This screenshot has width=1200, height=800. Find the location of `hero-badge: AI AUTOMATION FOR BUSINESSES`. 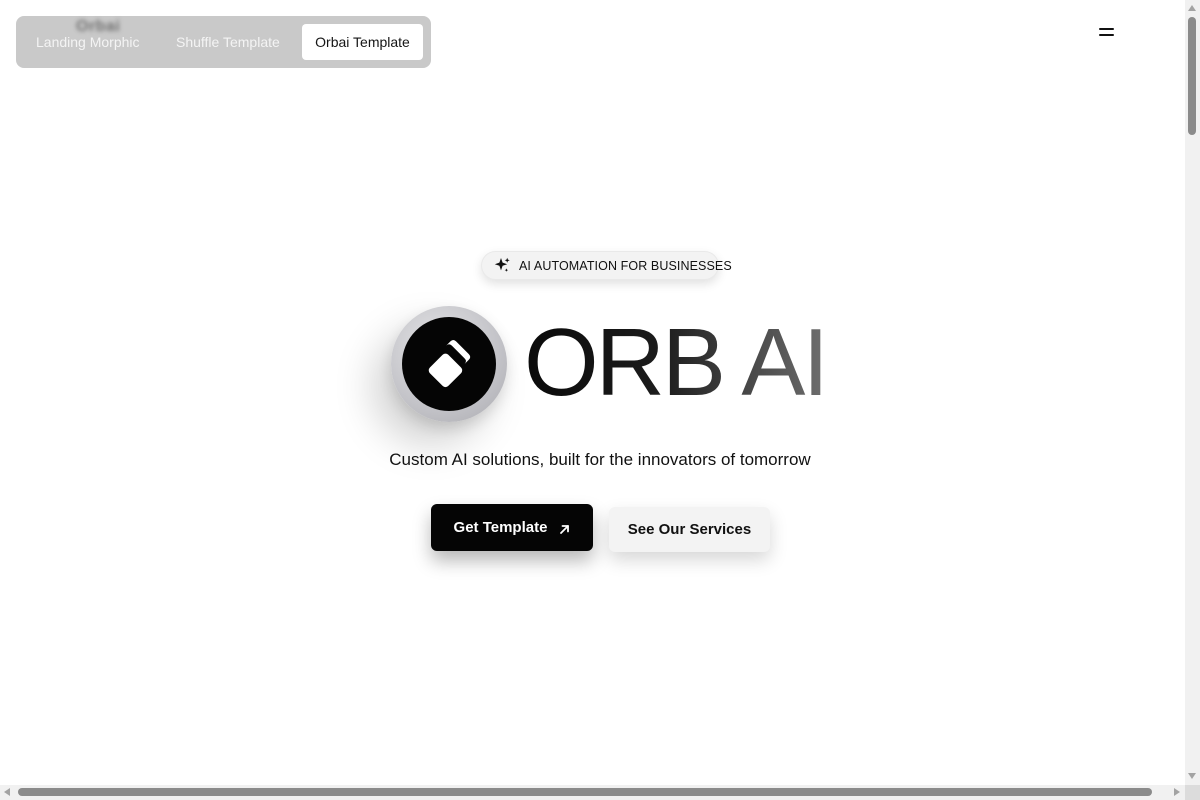

hero-badge: AI AUTOMATION FOR BUSINESSES is located at coordinates (606, 265).